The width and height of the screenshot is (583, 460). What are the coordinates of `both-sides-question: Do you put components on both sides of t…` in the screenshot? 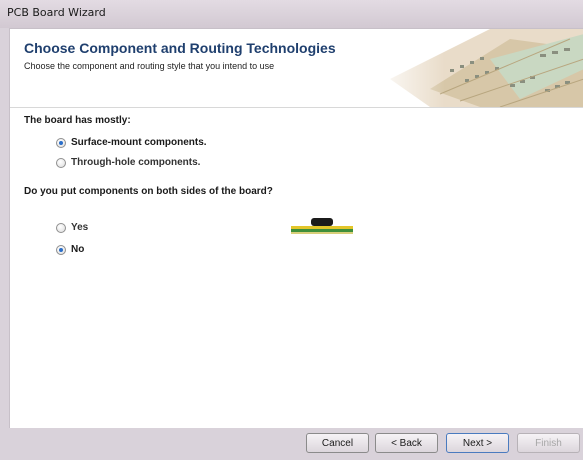 It's located at (148, 191).